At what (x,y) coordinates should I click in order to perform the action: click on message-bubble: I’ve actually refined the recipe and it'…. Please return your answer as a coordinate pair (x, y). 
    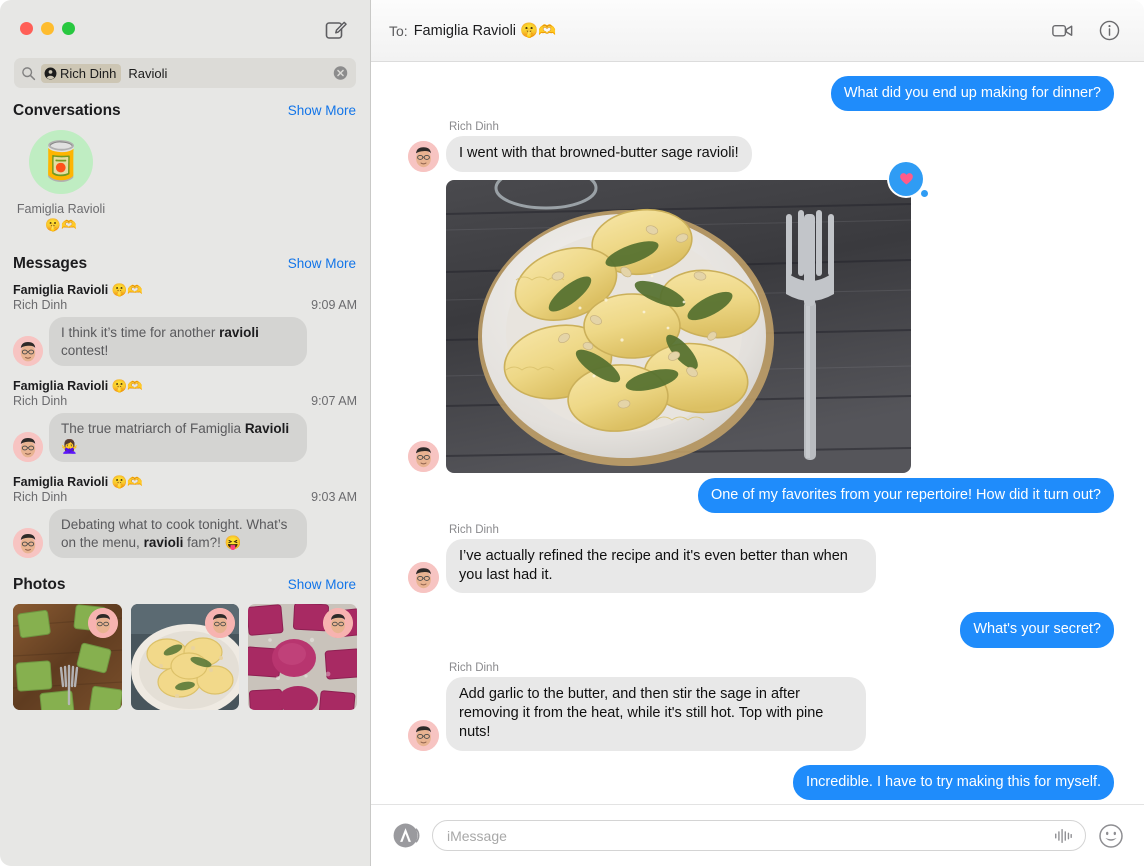
    Looking at the image, I should click on (659, 566).